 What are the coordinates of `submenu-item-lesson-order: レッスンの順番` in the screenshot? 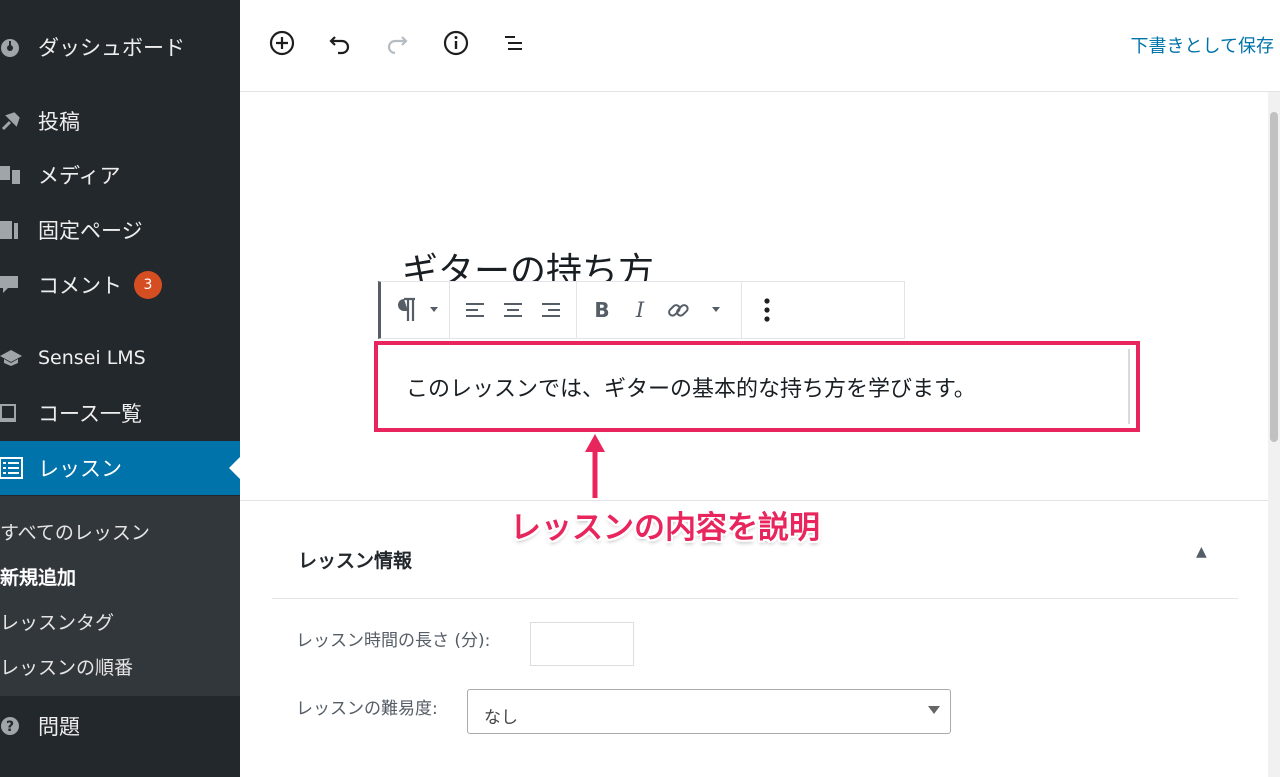 It's located at (66, 666).